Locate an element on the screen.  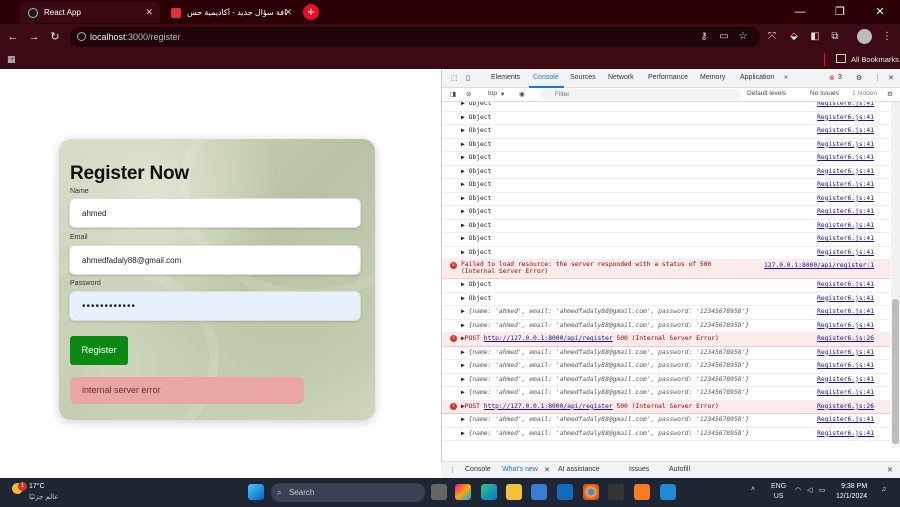
new-tab-button: + is located at coordinates (311, 12).